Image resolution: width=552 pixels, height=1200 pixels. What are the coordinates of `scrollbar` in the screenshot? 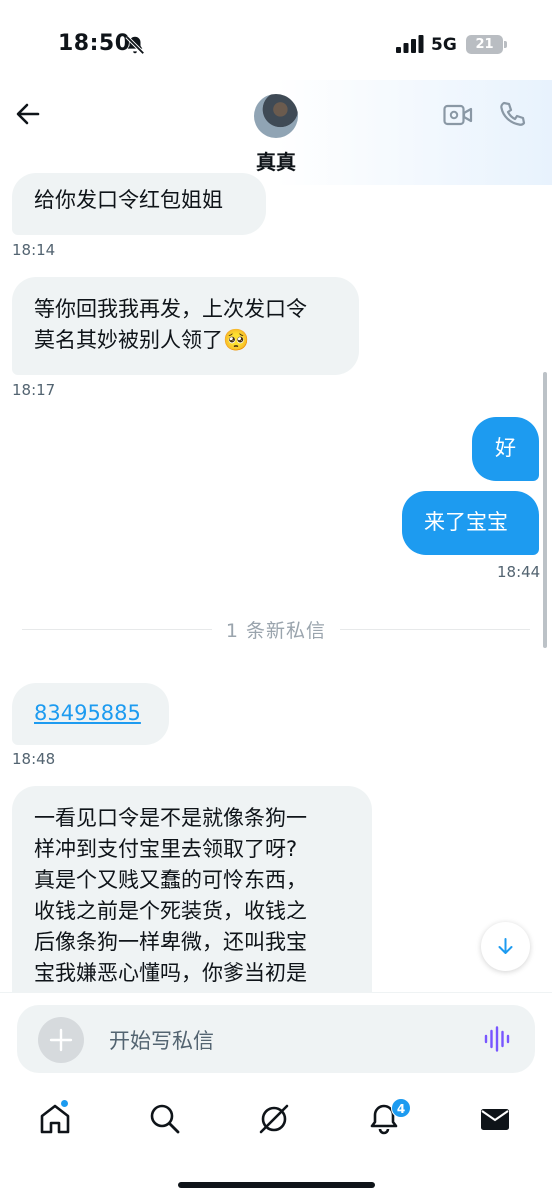 It's located at (545, 510).